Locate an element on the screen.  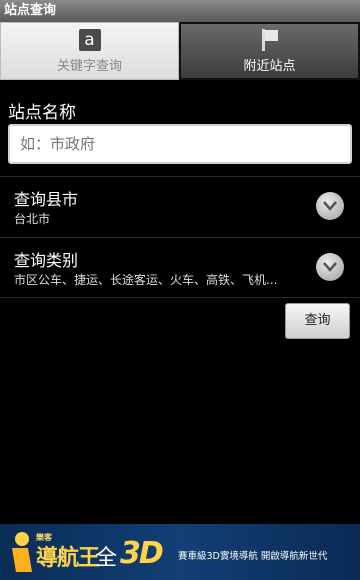
ad-slogan-text: 賽車級3D實境導航 開啟導航新世代 is located at coordinates (253, 556).